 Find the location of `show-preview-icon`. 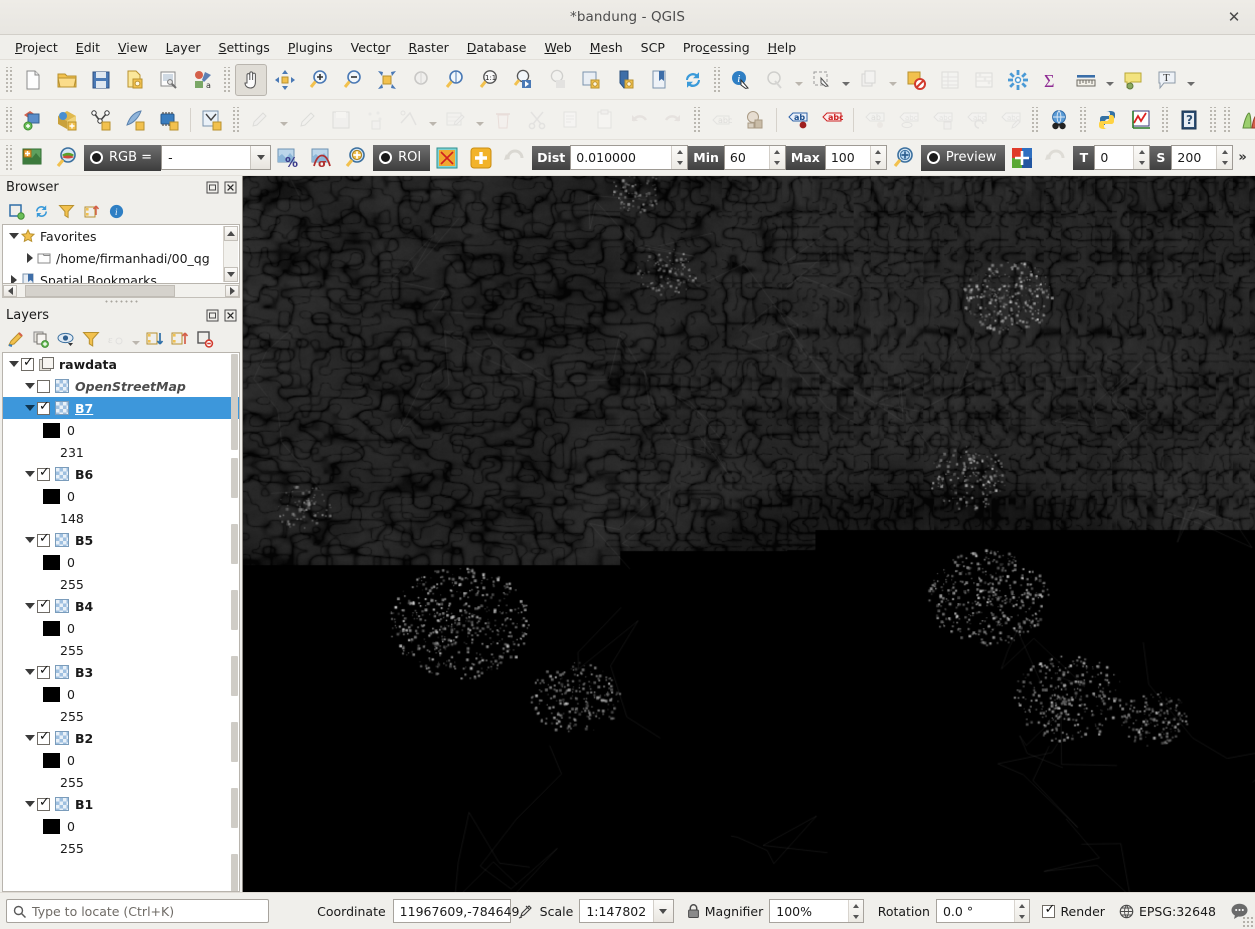

show-preview-icon is located at coordinates (1022, 158).